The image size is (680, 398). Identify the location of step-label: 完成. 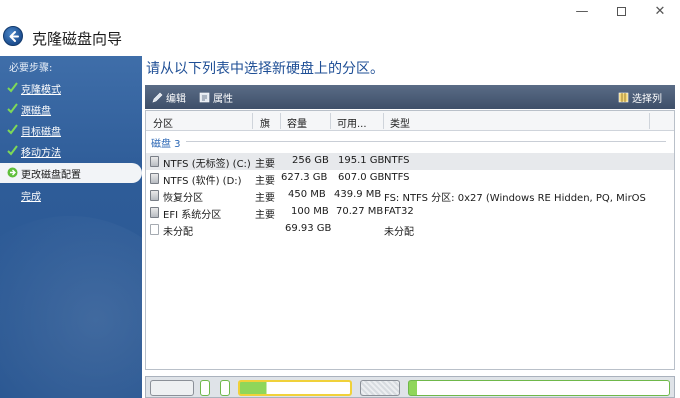
(31, 195).